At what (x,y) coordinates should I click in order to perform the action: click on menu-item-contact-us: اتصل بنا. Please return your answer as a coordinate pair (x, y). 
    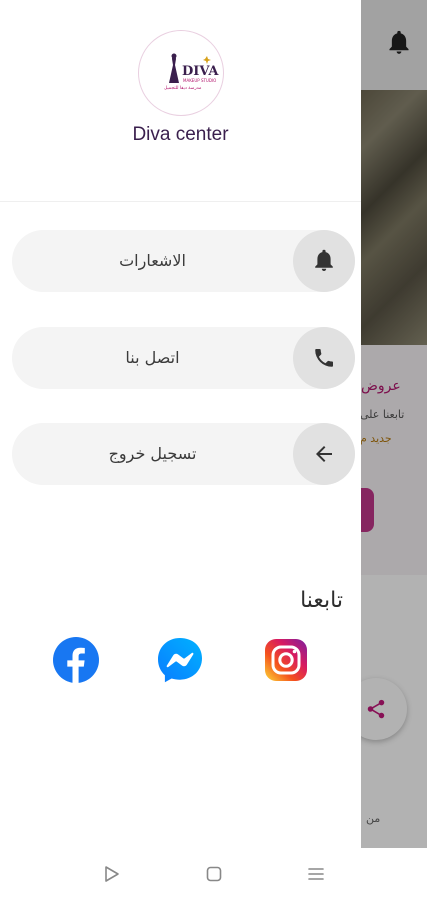
    Looking at the image, I should click on (183, 358).